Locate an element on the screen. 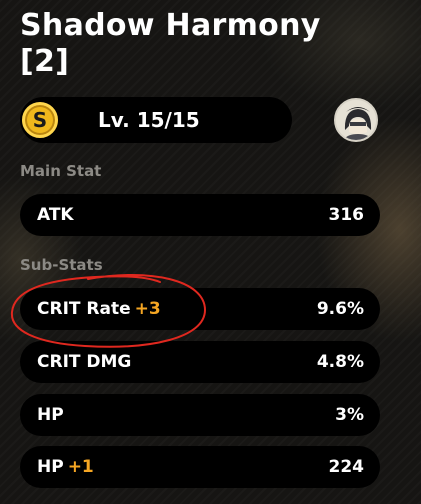  rank-s-badge-icon: S is located at coordinates (40, 120).